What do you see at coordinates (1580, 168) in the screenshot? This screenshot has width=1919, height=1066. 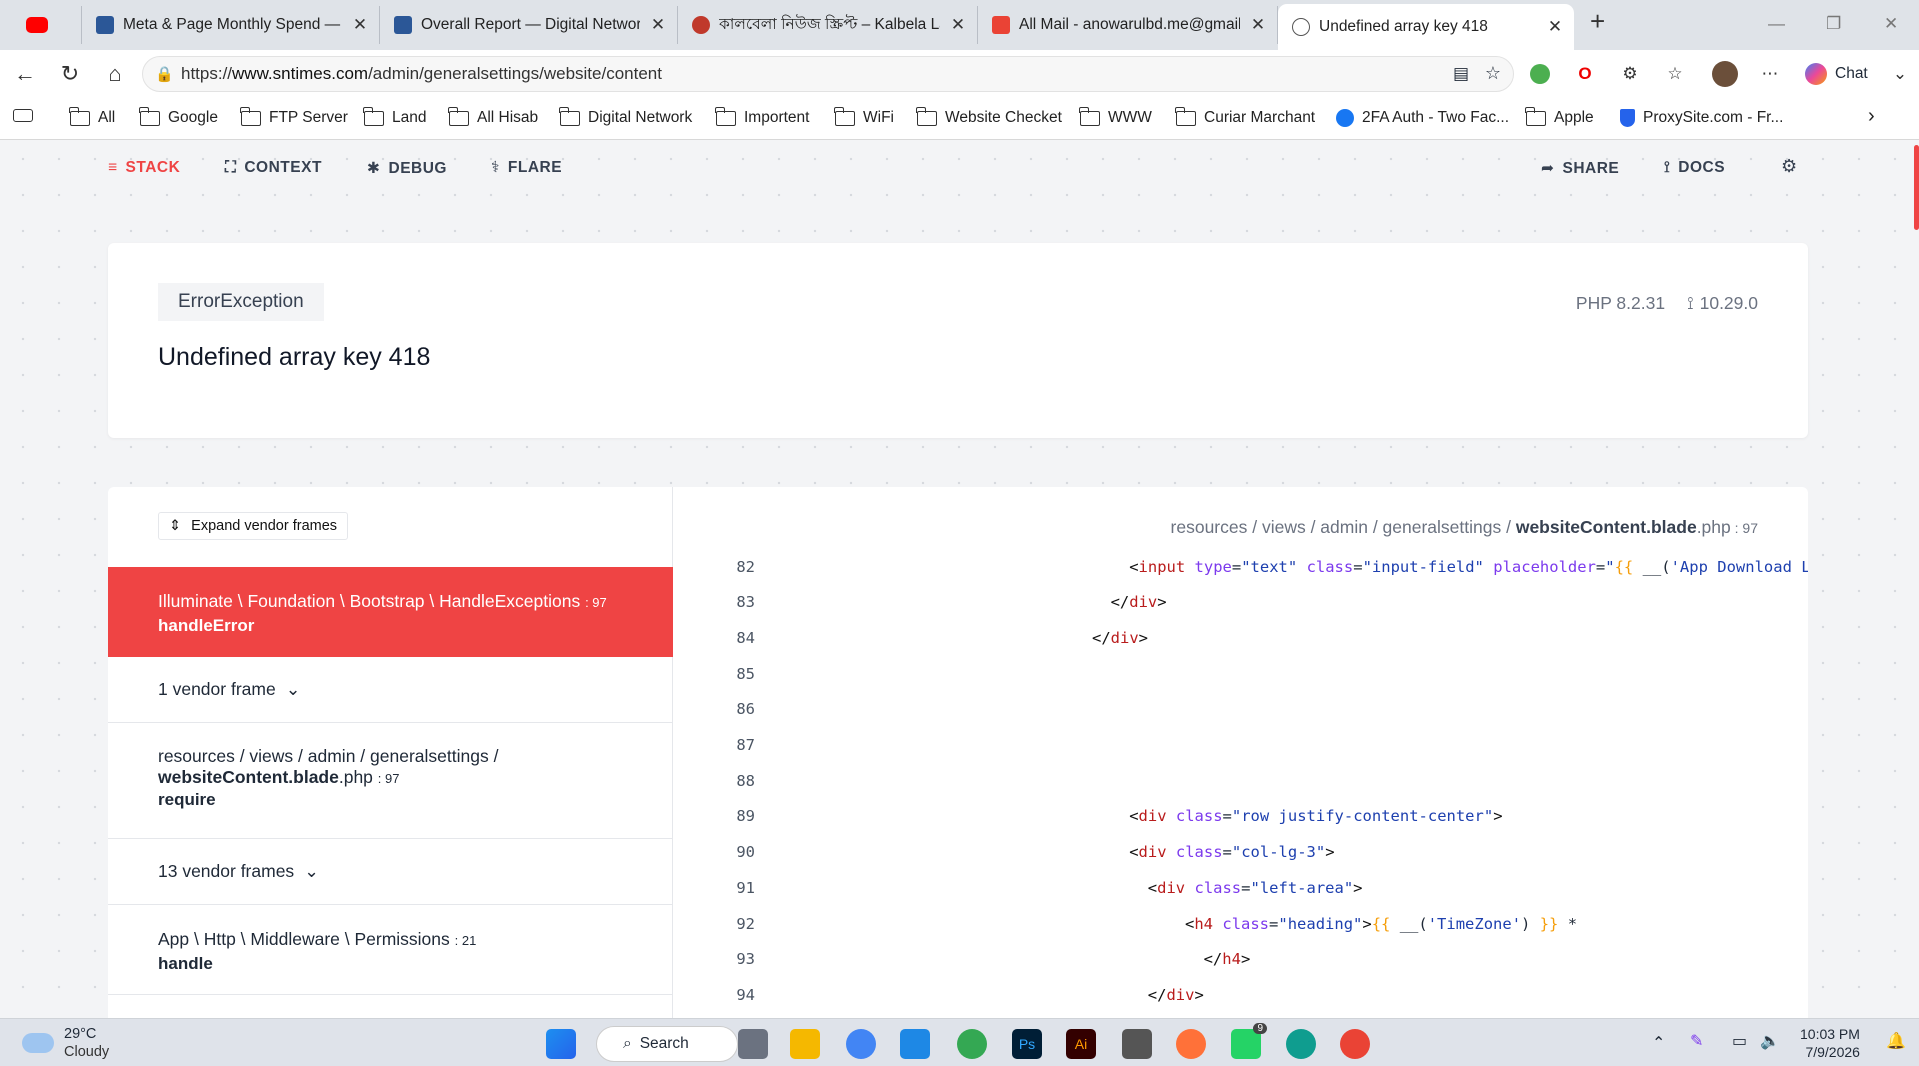 I see `share-button: ➦ SHARE` at bounding box center [1580, 168].